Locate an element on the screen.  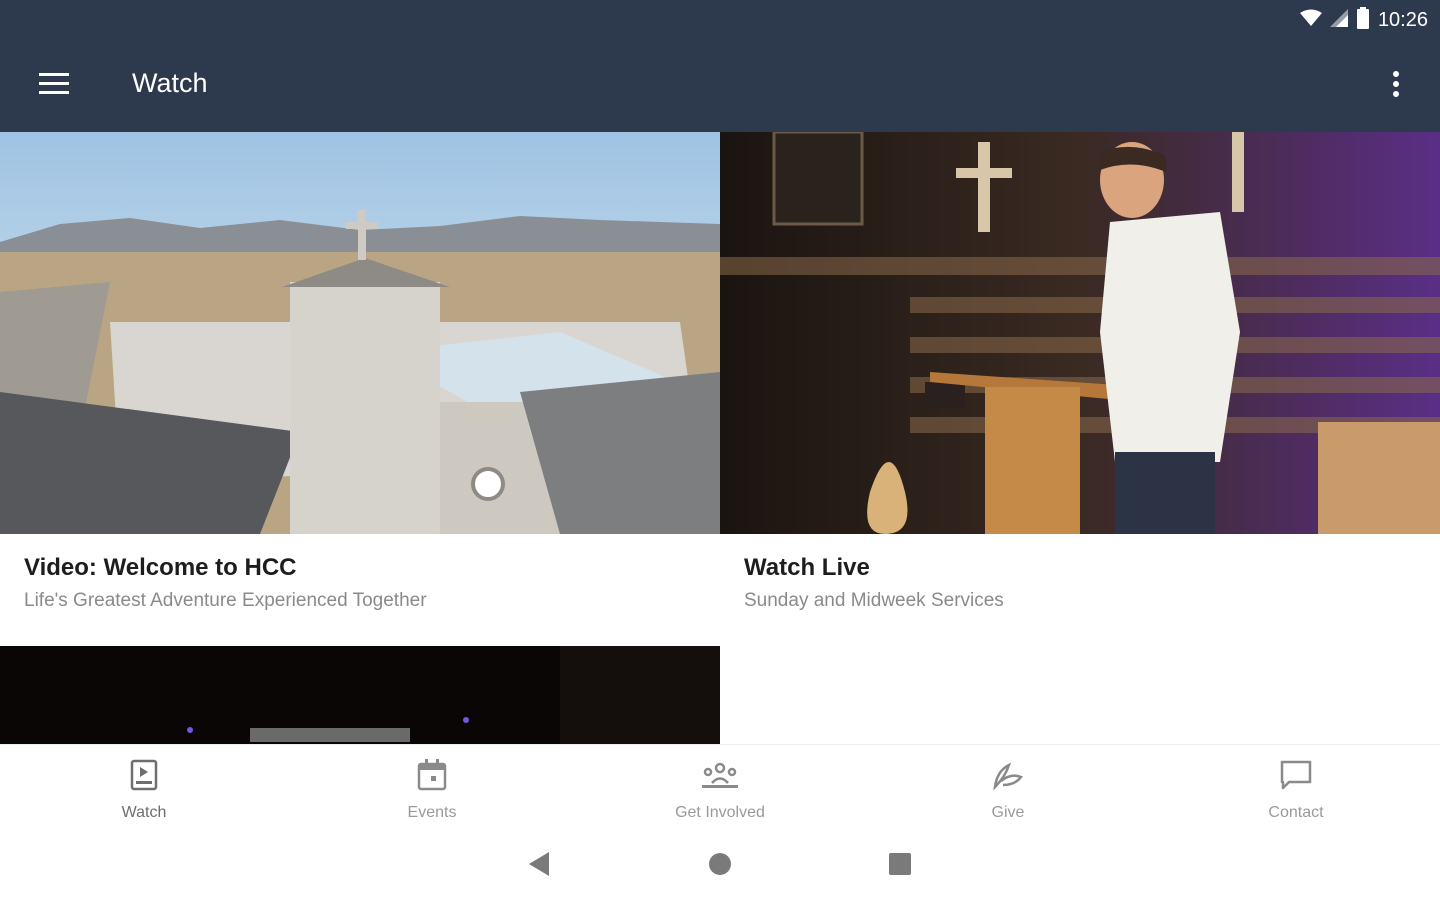
hamburger-icon is located at coordinates (54, 86).